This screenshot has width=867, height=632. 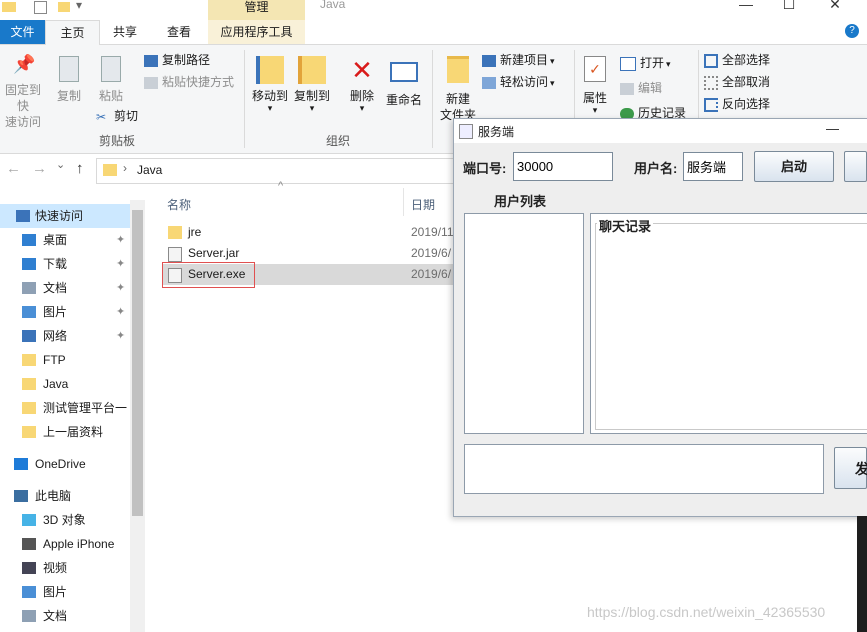 I want to click on pin-to-quick-access-button: 📌 固定到快 速访问, so click(x=23, y=92).